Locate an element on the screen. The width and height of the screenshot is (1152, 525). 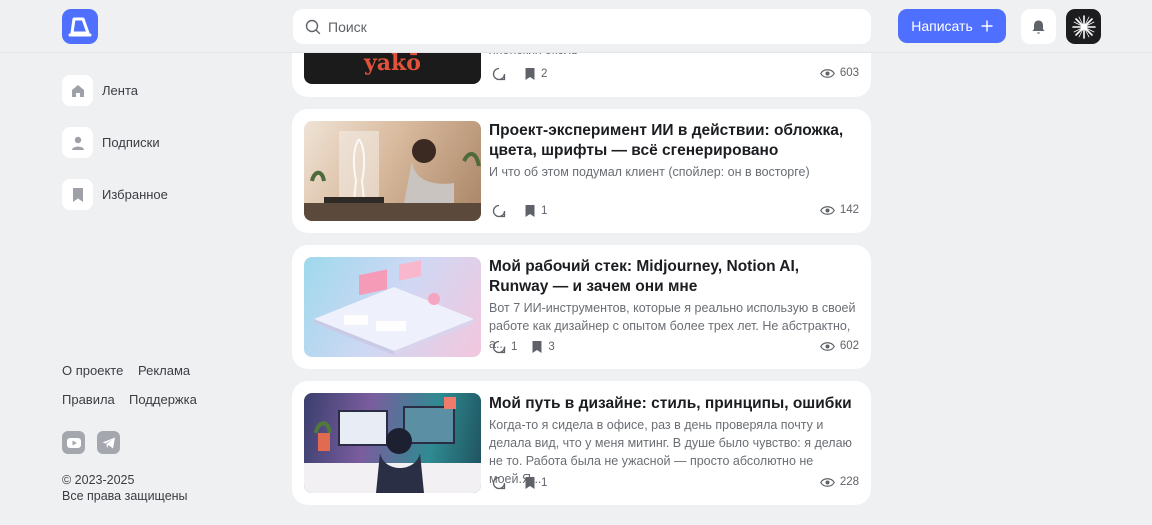
plus-icon is located at coordinates (987, 26).